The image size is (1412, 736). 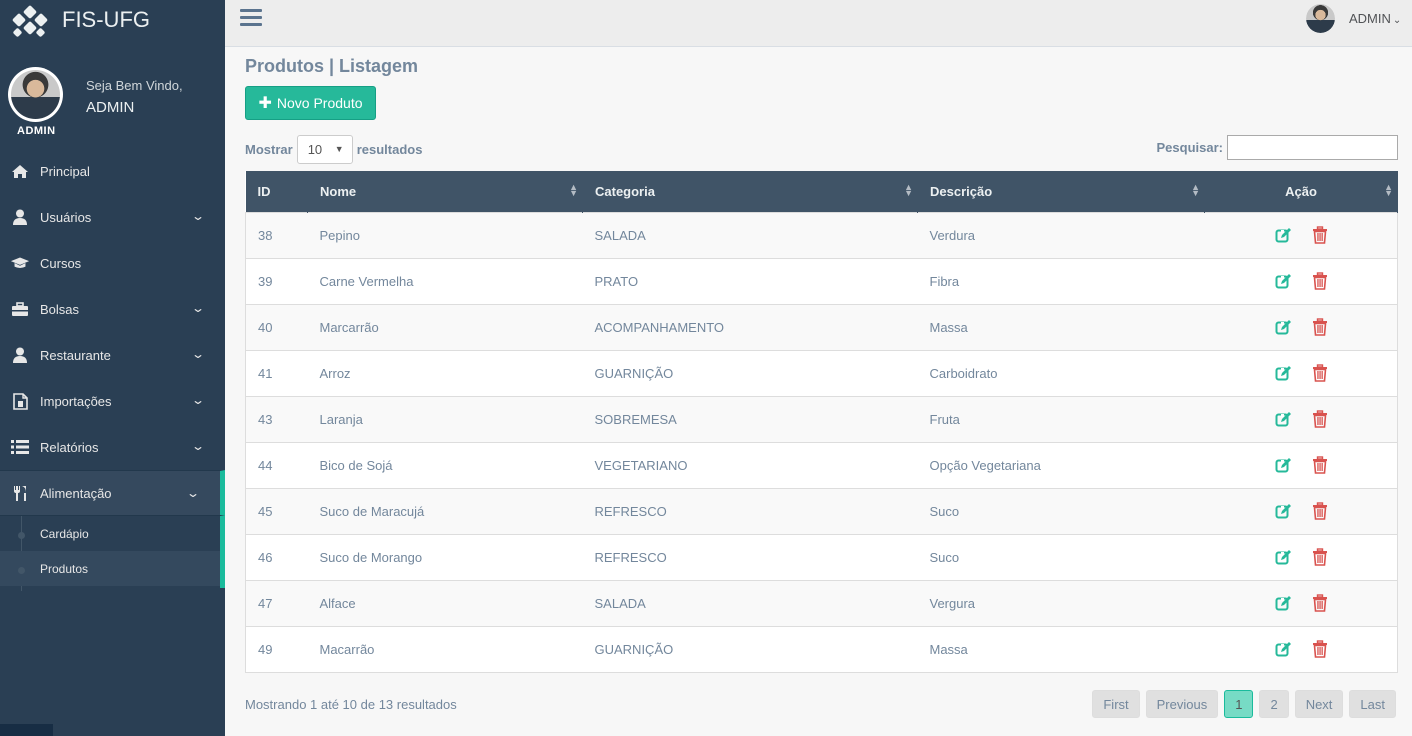 I want to click on column-header-acao: Ação ▲ ▼, so click(x=1301, y=191).